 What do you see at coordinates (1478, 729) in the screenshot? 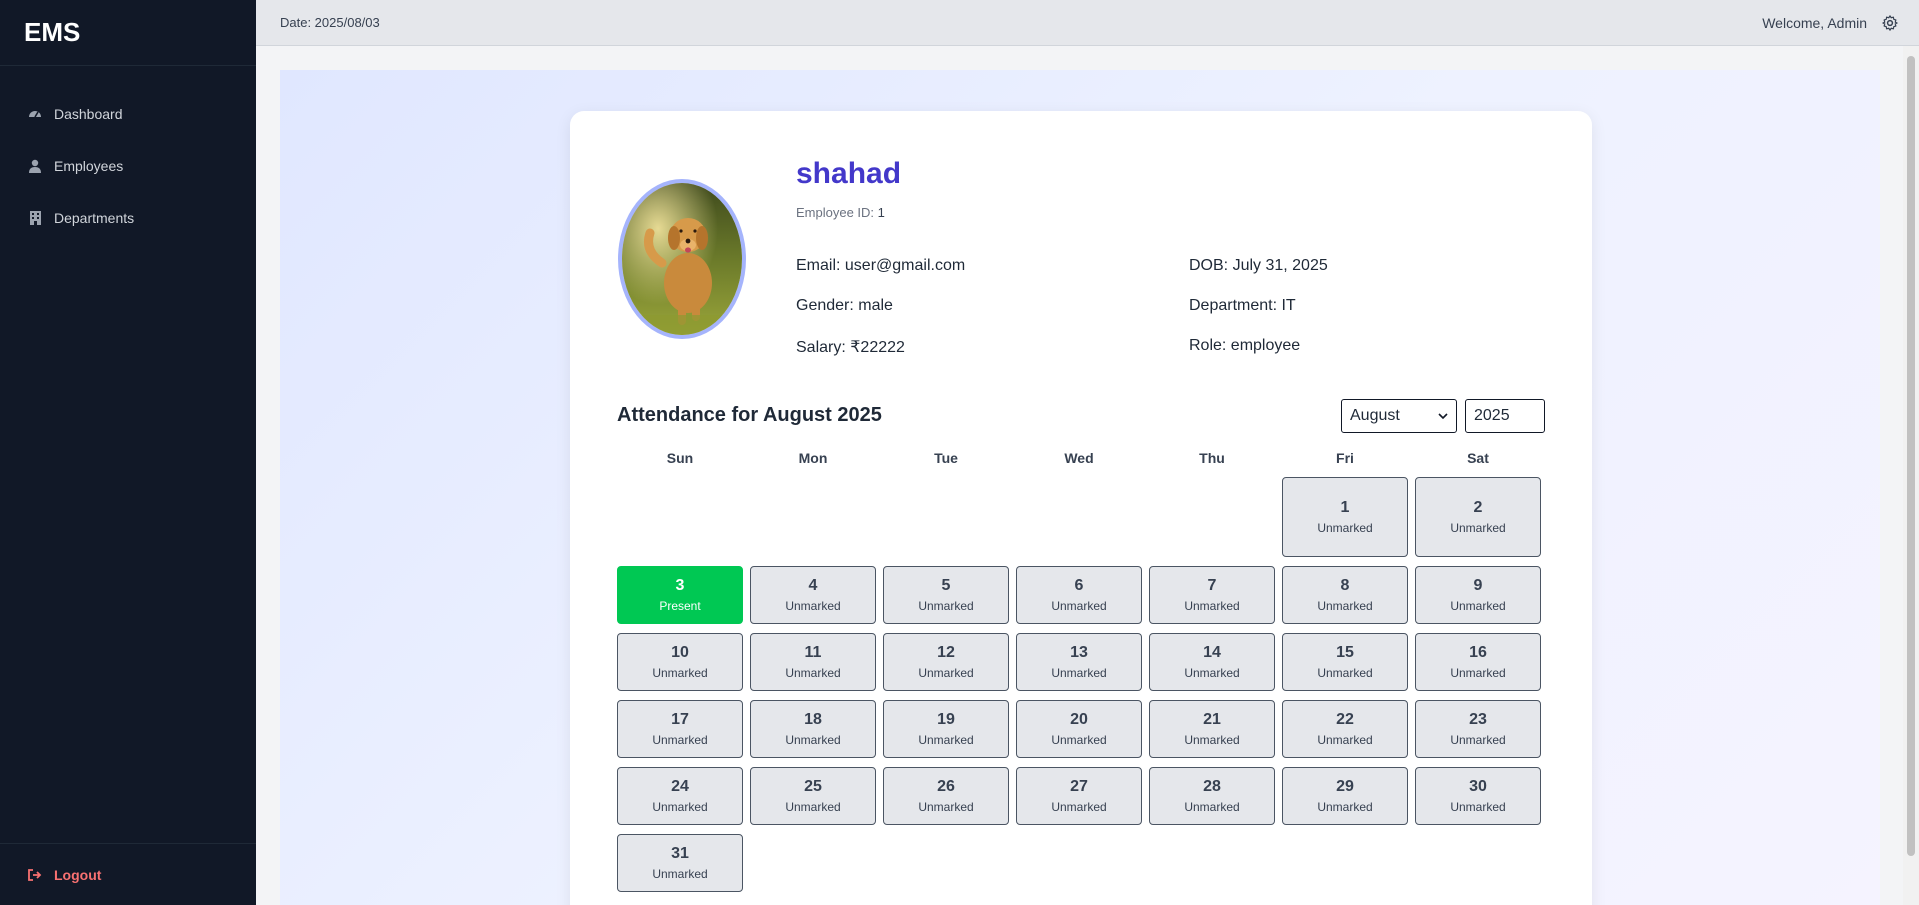
I see `calendar-day-23: 23 Unmarked` at bounding box center [1478, 729].